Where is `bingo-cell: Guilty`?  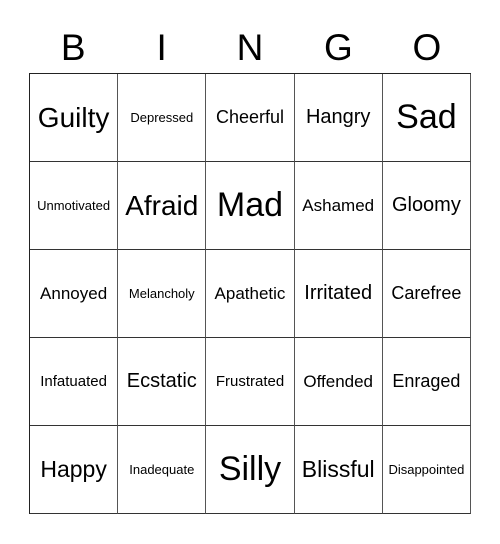 bingo-cell: Guilty is located at coordinates (74, 118).